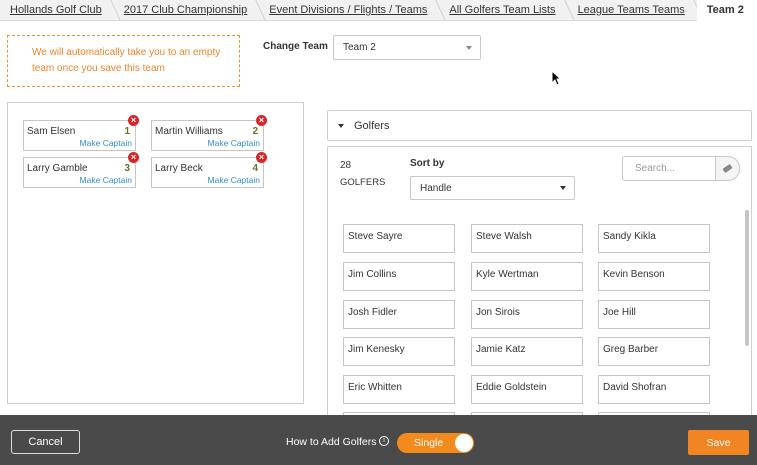 The height and width of the screenshot is (465, 757). I want to click on change-team-label: Change Team, so click(295, 46).